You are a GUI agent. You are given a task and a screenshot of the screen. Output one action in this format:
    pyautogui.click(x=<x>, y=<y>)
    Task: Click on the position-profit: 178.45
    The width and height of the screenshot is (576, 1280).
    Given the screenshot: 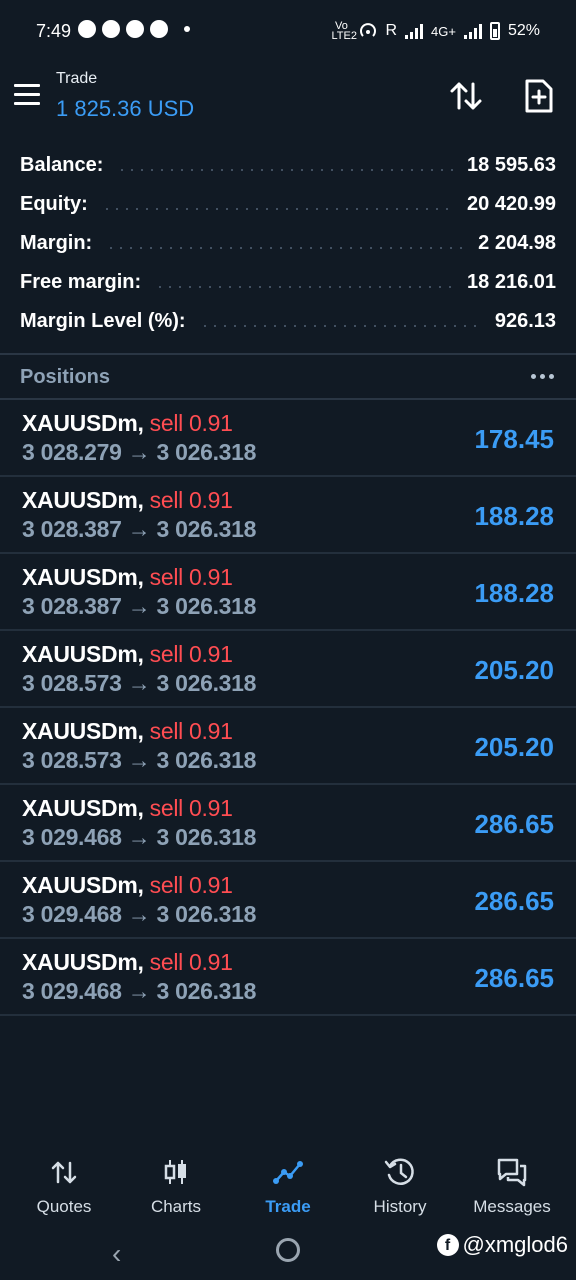 What is the action you would take?
    pyautogui.click(x=514, y=439)
    